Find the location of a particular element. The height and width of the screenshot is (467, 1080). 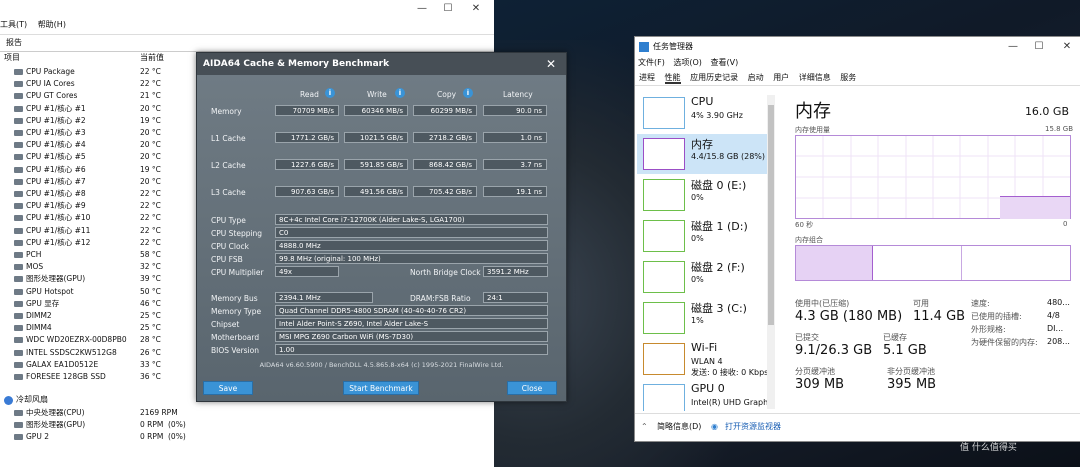

report-button: 报告 is located at coordinates (14, 42).